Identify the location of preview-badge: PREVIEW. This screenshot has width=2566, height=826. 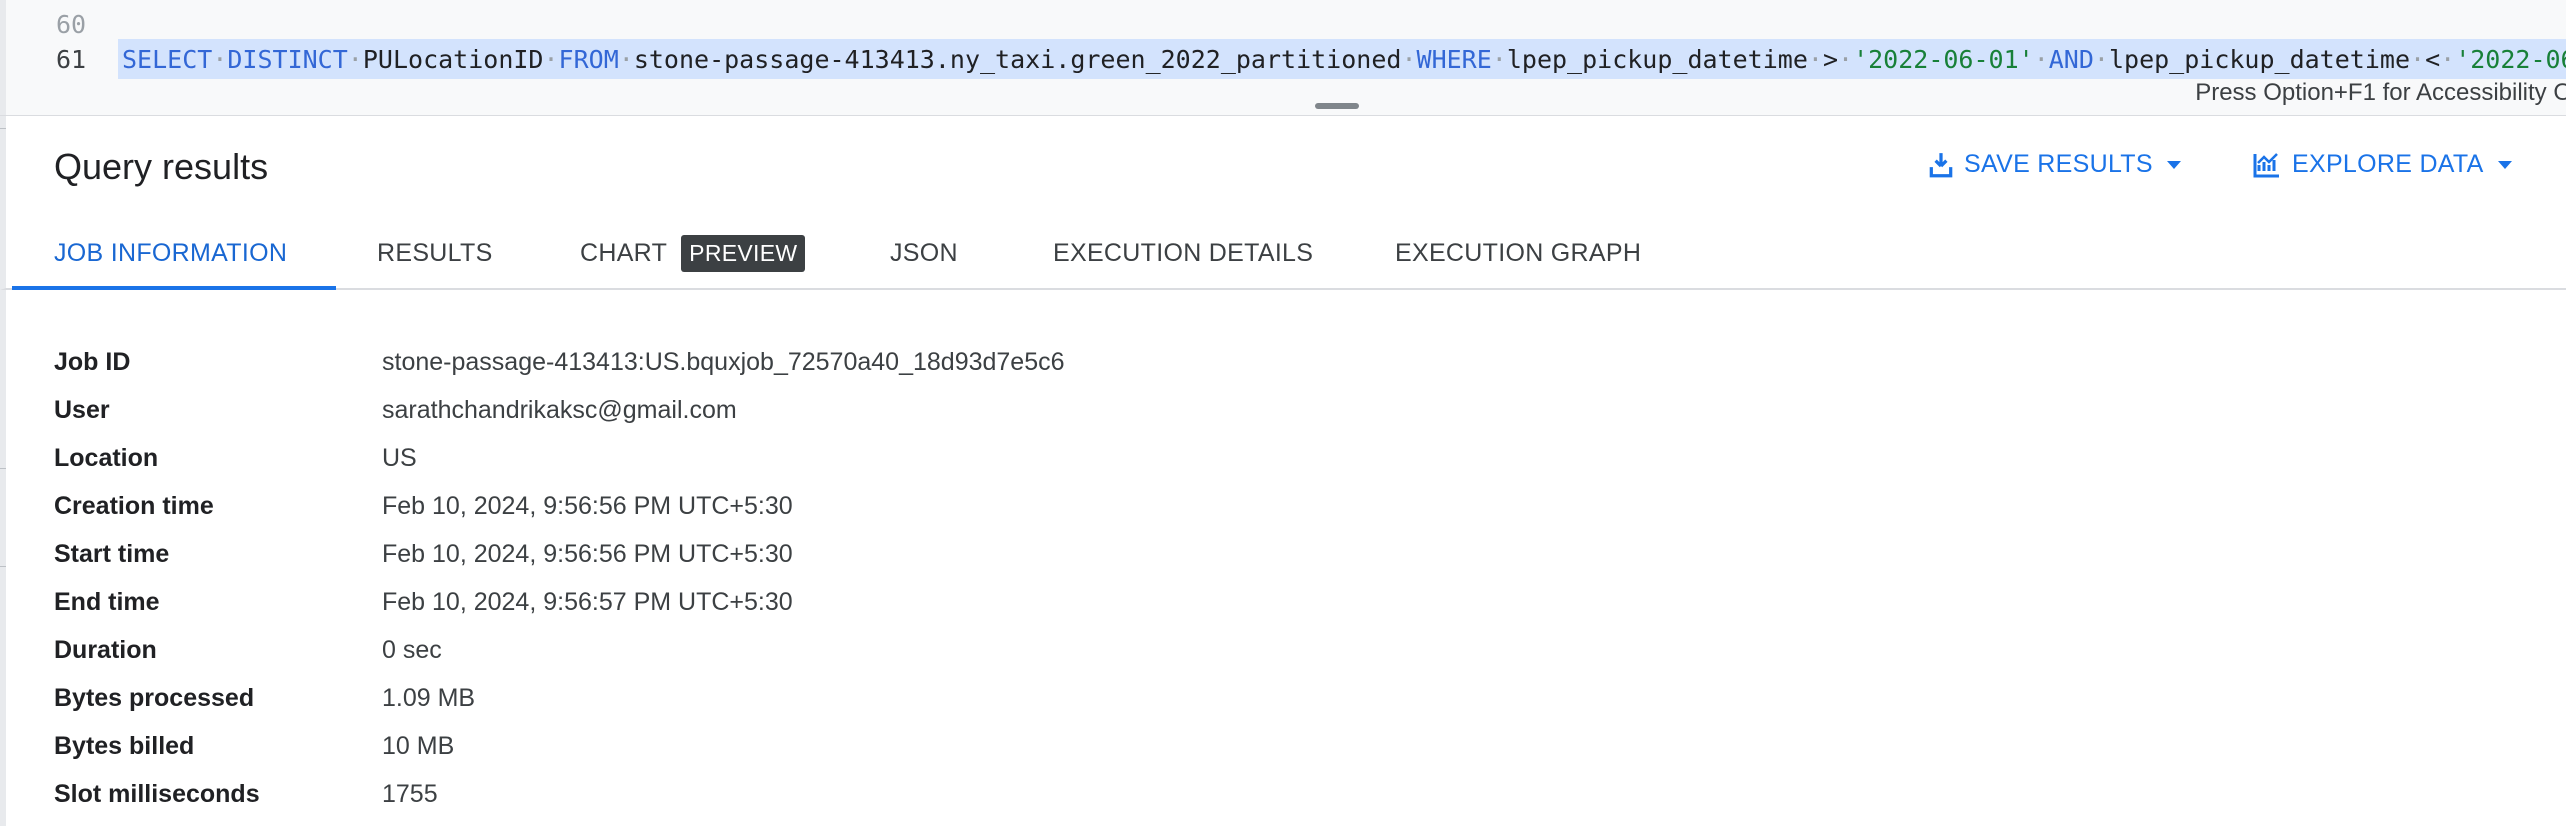
(743, 253).